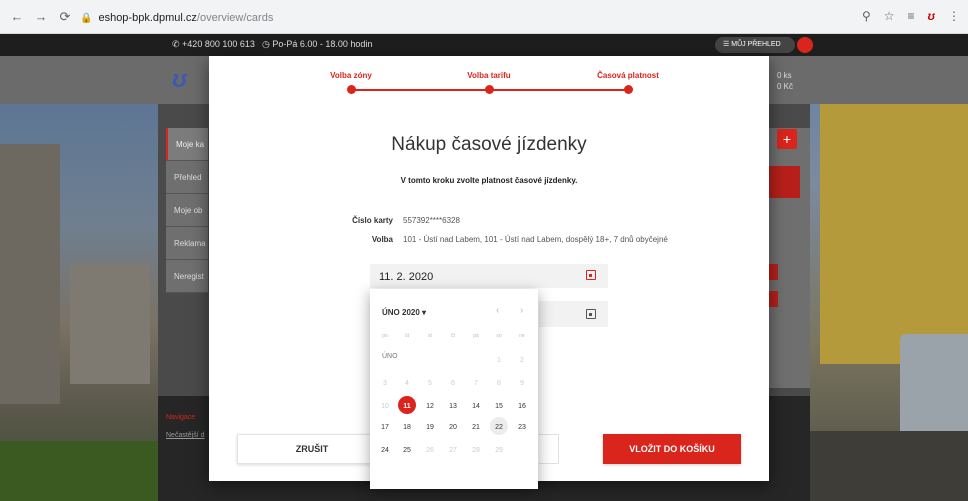 The image size is (968, 501). What do you see at coordinates (430, 428) in the screenshot?
I see `calendar-day: 19` at bounding box center [430, 428].